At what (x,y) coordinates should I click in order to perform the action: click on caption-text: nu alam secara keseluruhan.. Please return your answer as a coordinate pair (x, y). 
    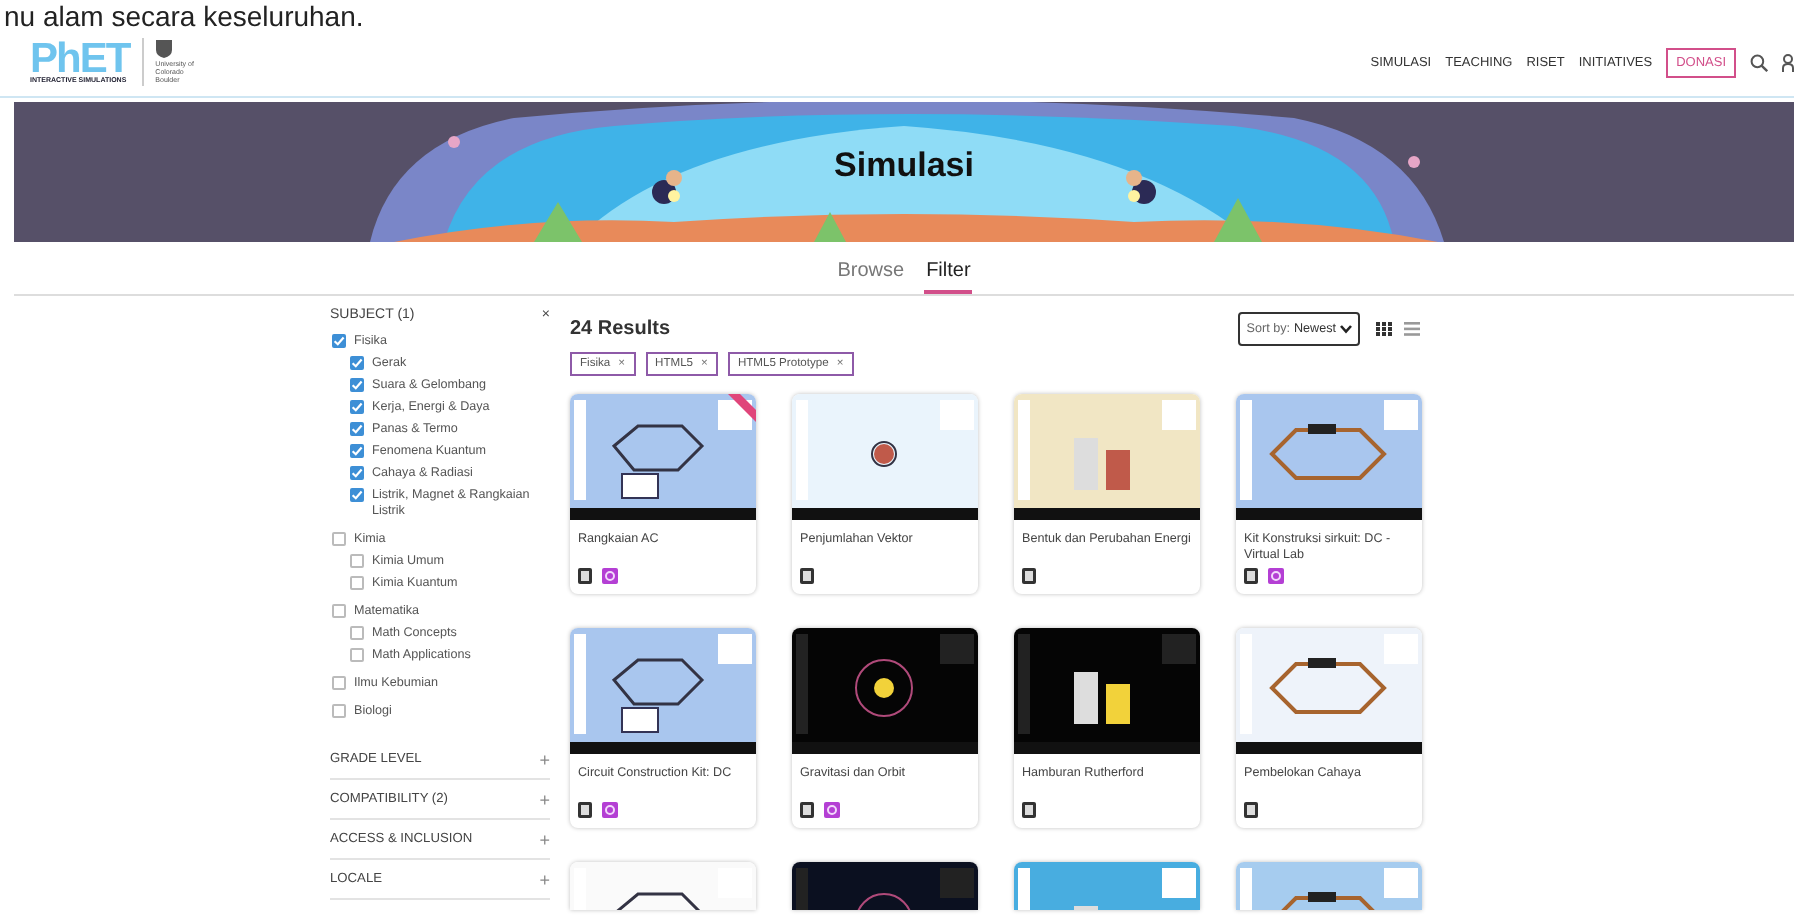
    Looking at the image, I should click on (184, 16).